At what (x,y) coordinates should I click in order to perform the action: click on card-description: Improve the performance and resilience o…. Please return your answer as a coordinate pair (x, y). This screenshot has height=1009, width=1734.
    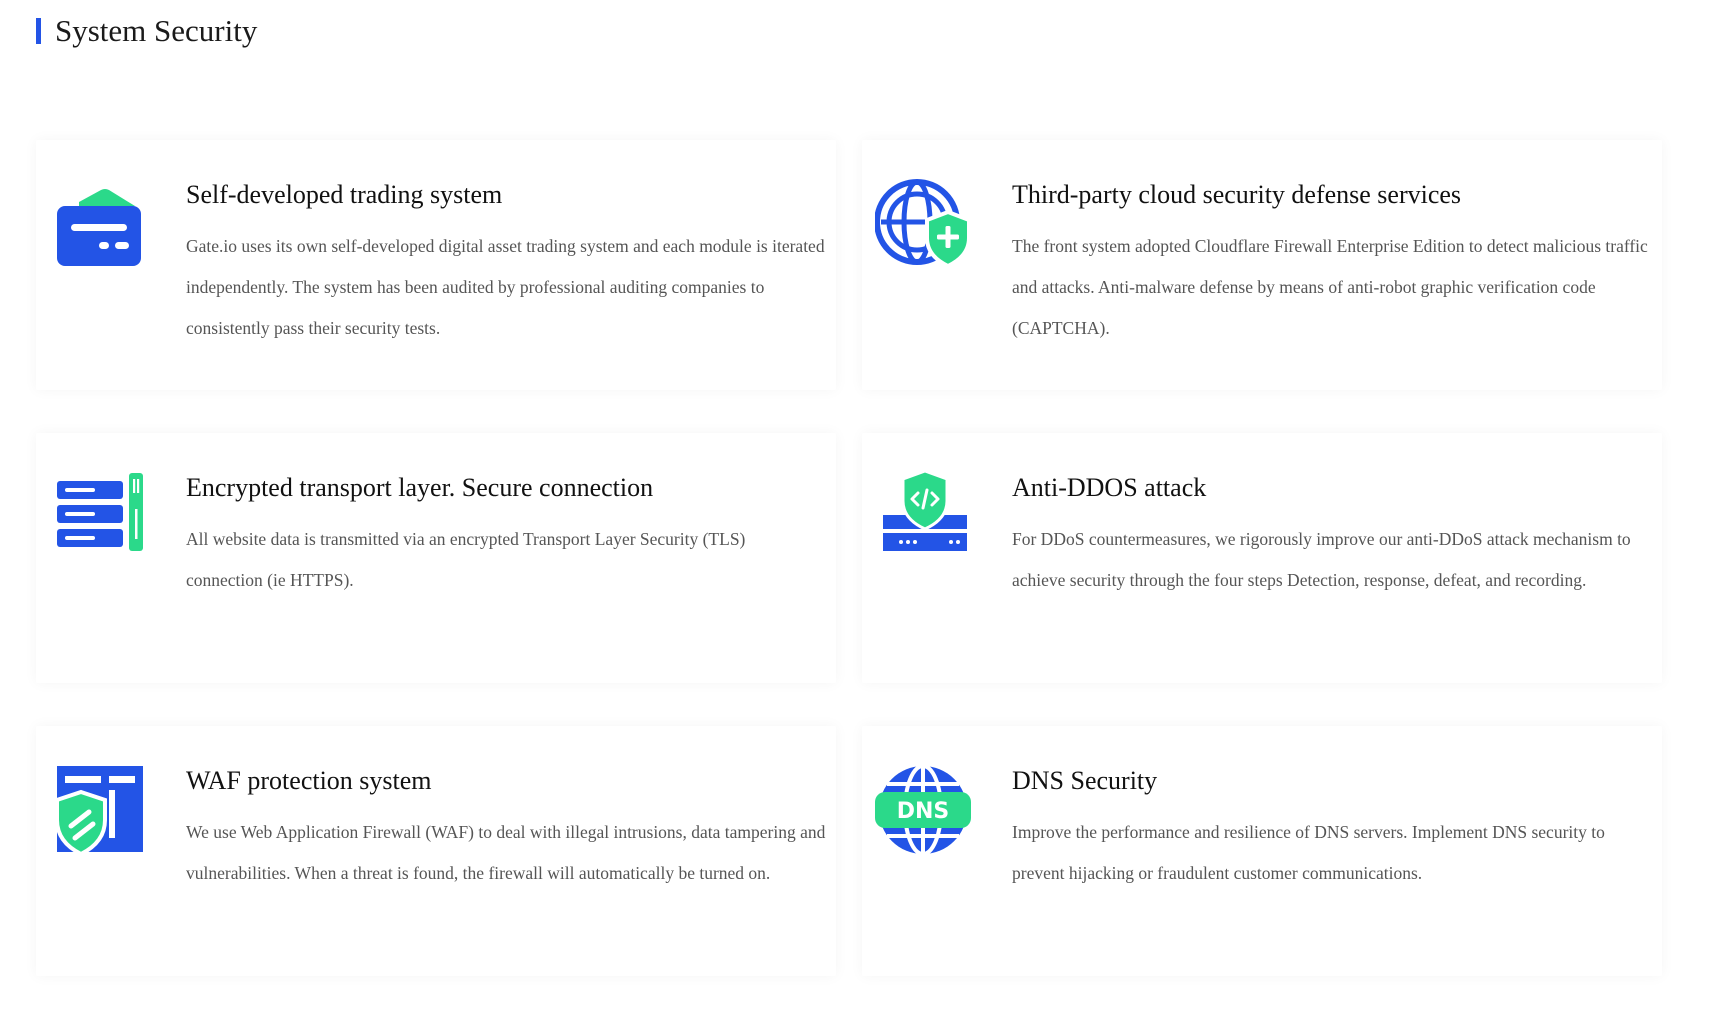
    Looking at the image, I should click on (1308, 852).